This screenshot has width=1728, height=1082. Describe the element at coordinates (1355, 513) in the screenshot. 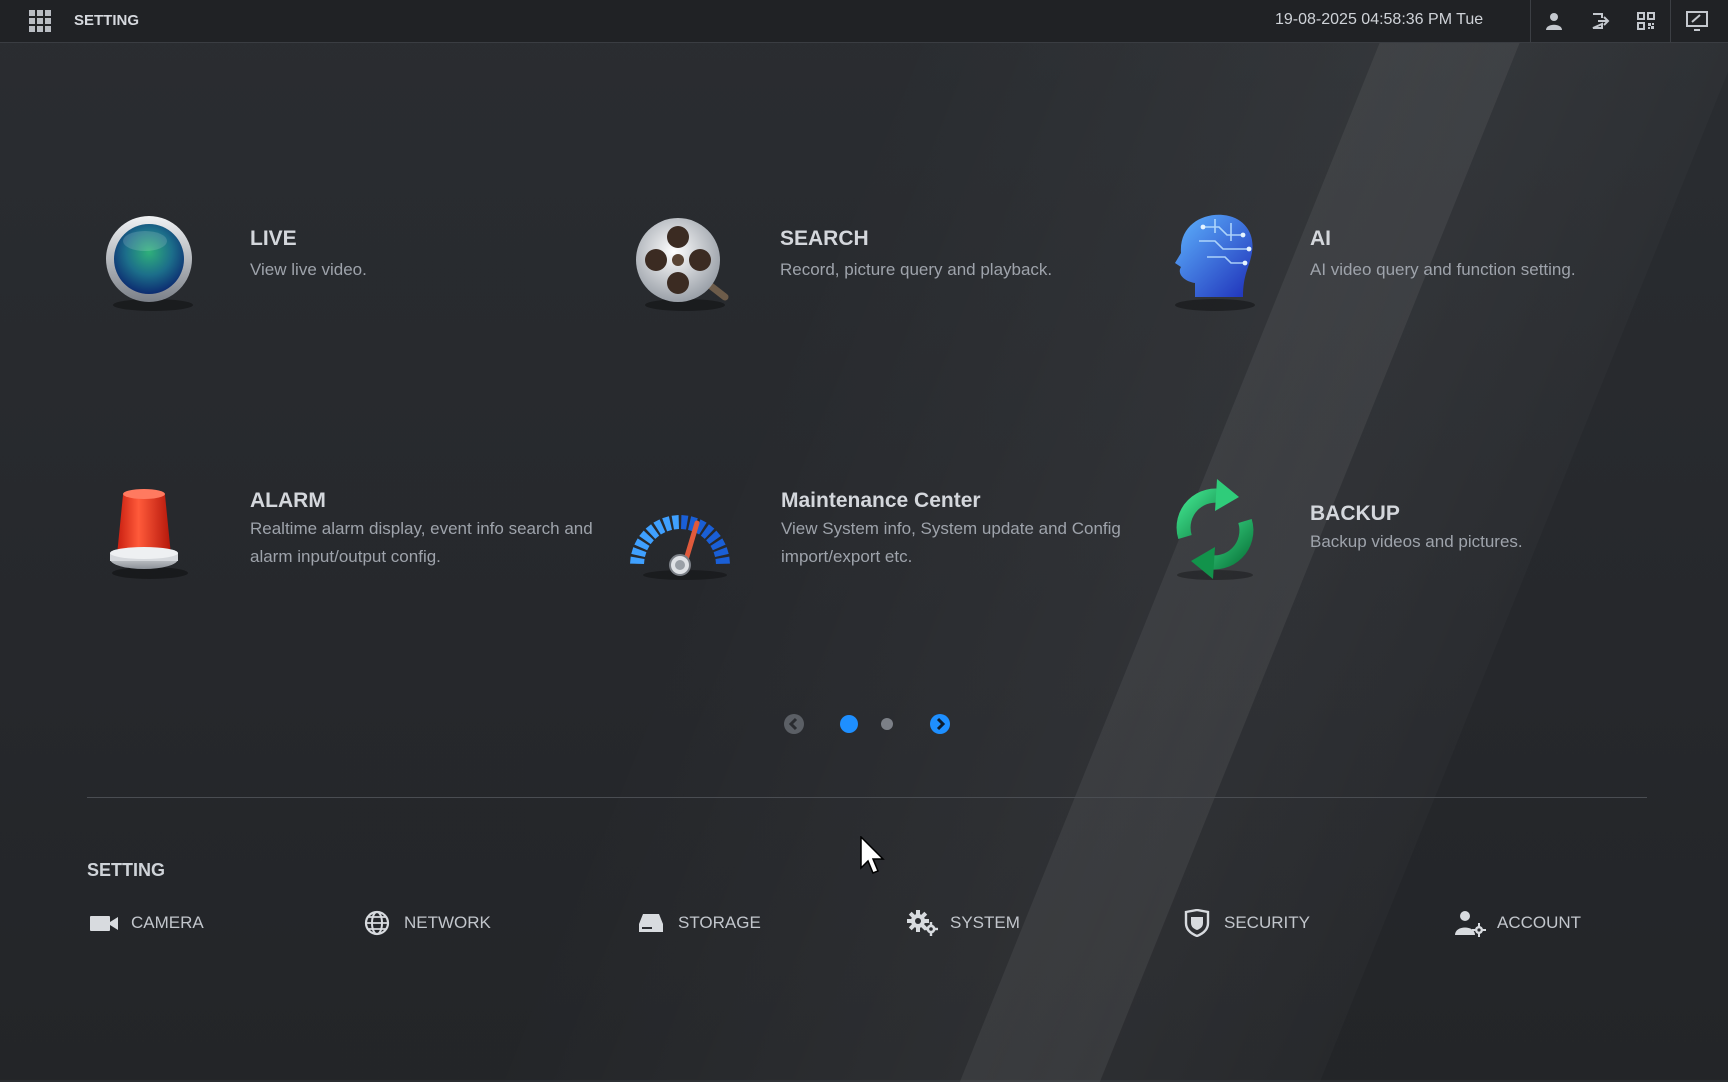

I see `tile-title: BACKUP` at that location.